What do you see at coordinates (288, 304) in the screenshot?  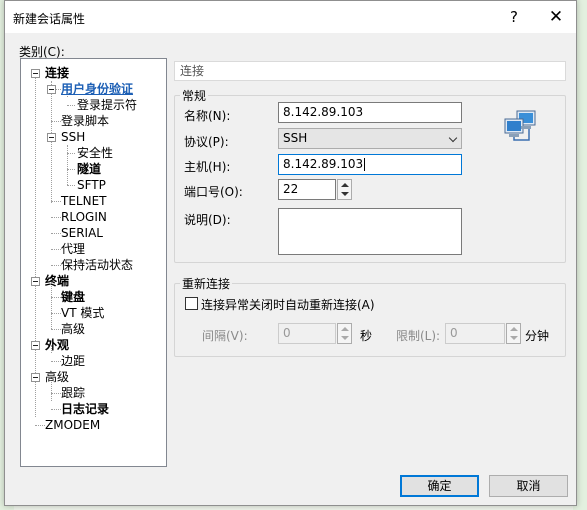 I see `reconnect-checkbox-label: 连接异常关闭时自动重新连接(A)` at bounding box center [288, 304].